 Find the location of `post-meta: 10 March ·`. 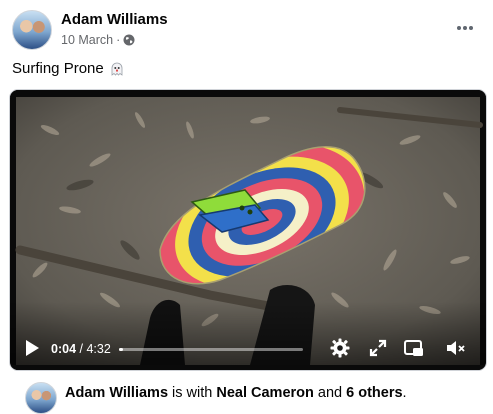

post-meta: 10 March · is located at coordinates (98, 40).